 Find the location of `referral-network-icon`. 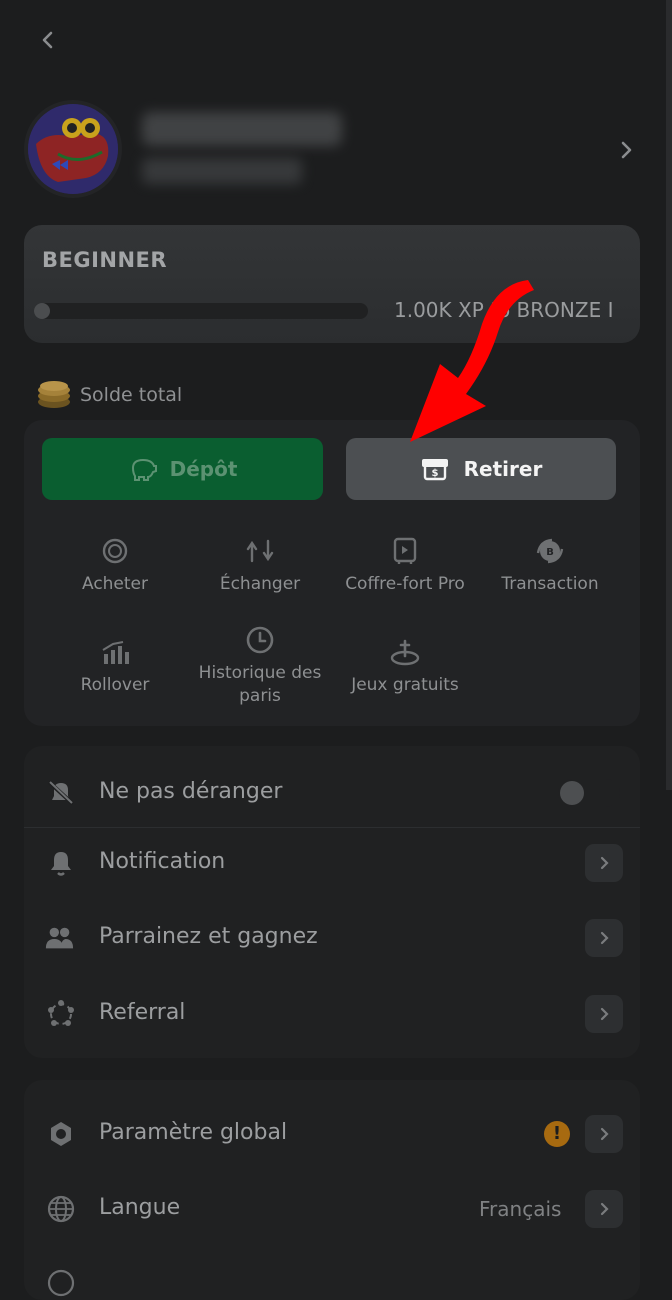

referral-network-icon is located at coordinates (61, 1013).